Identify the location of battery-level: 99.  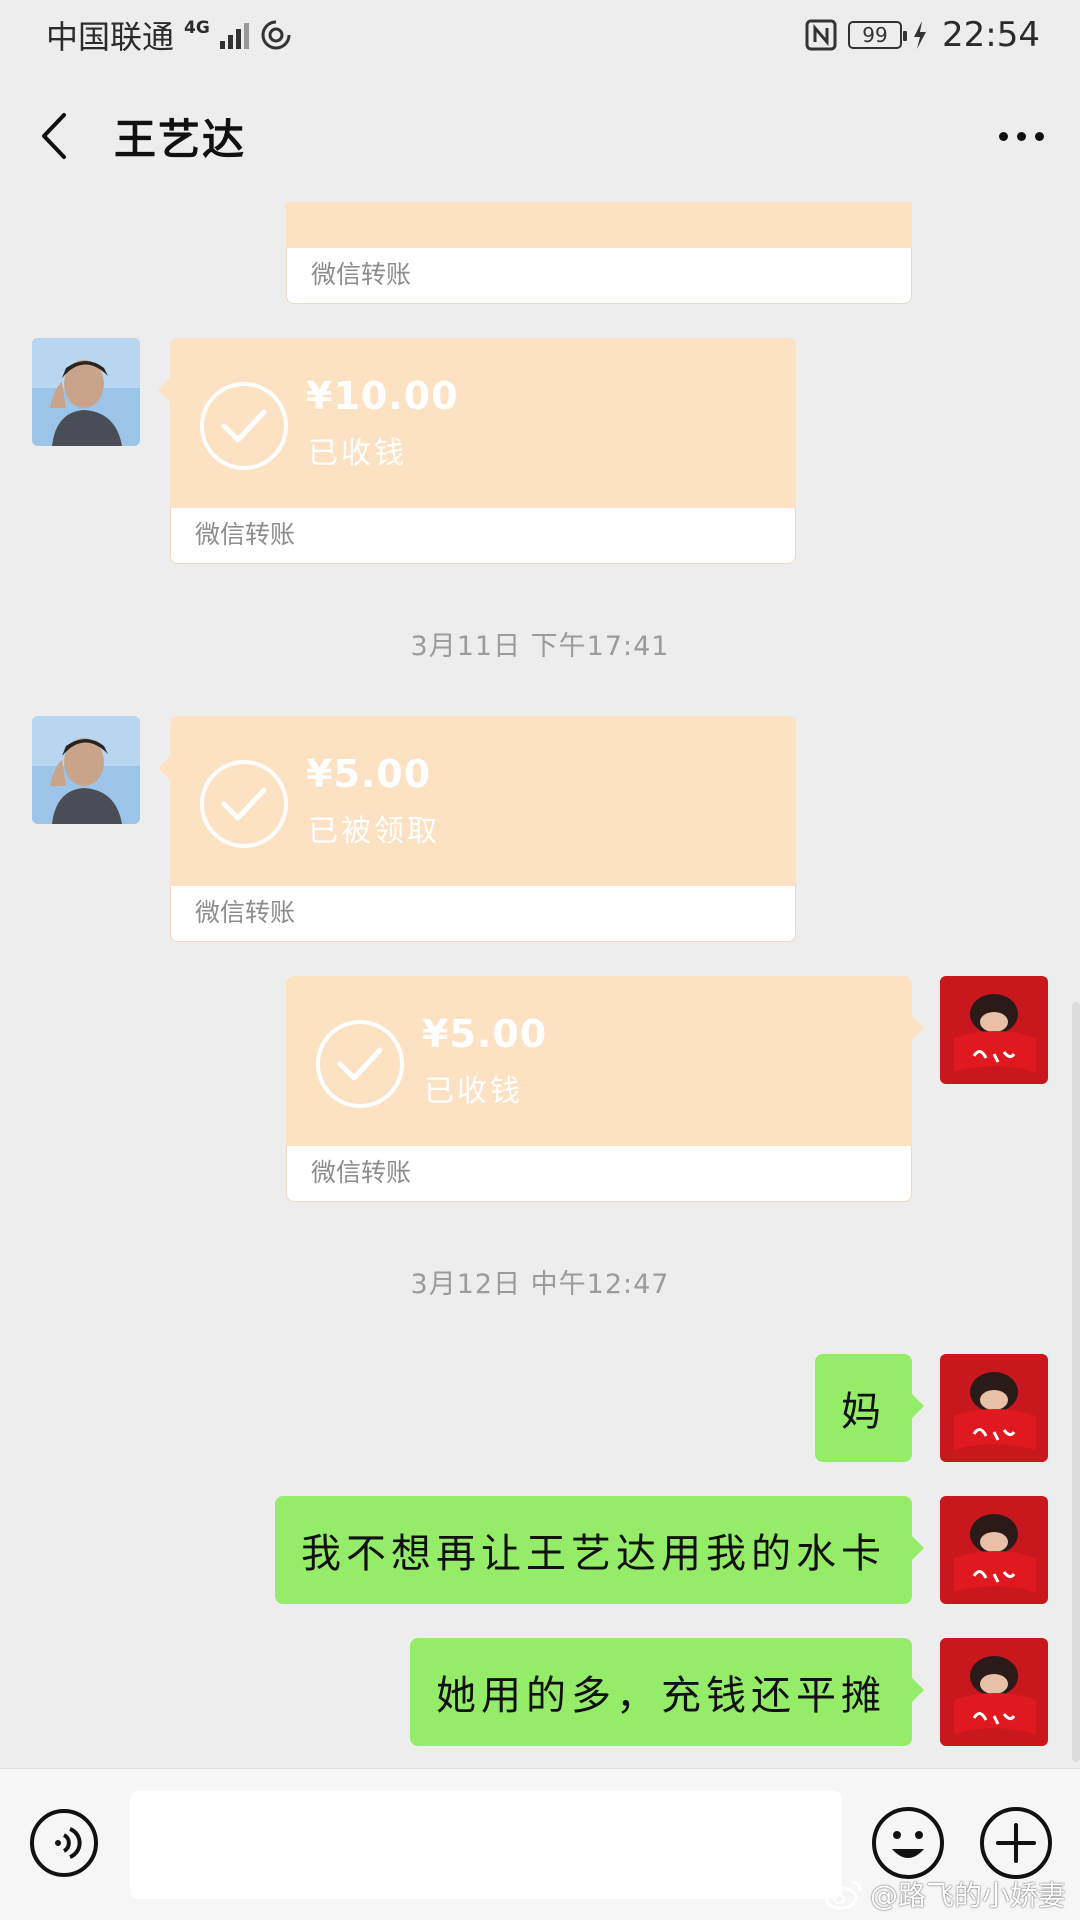
(875, 35).